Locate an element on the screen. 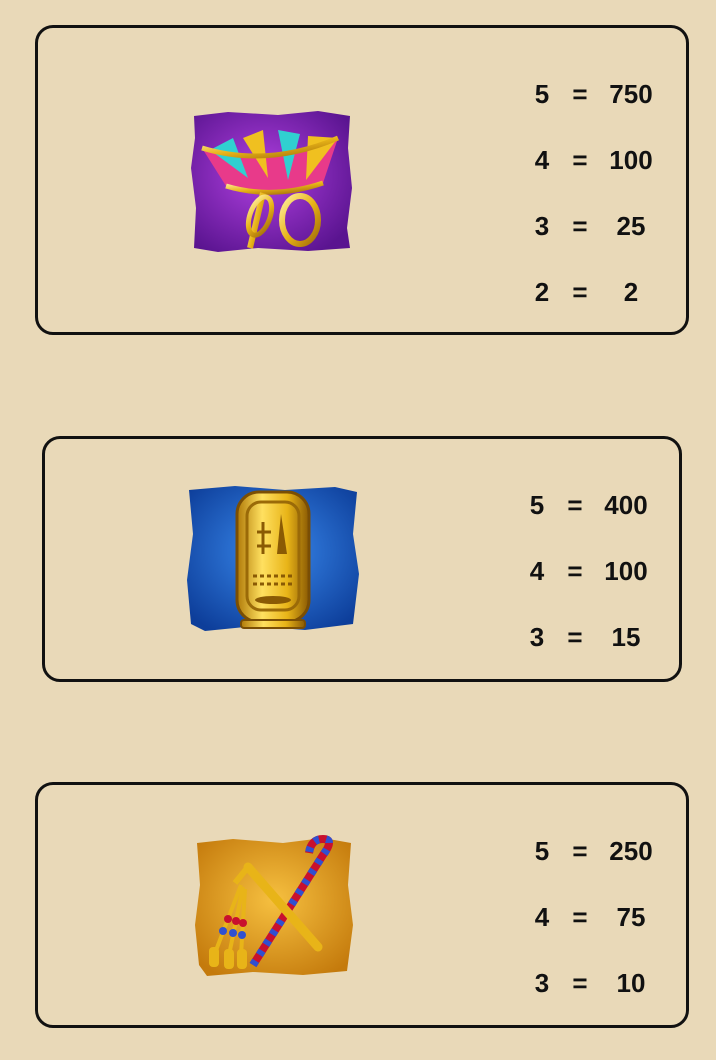  golden-cartouche-icon is located at coordinates (273, 559).